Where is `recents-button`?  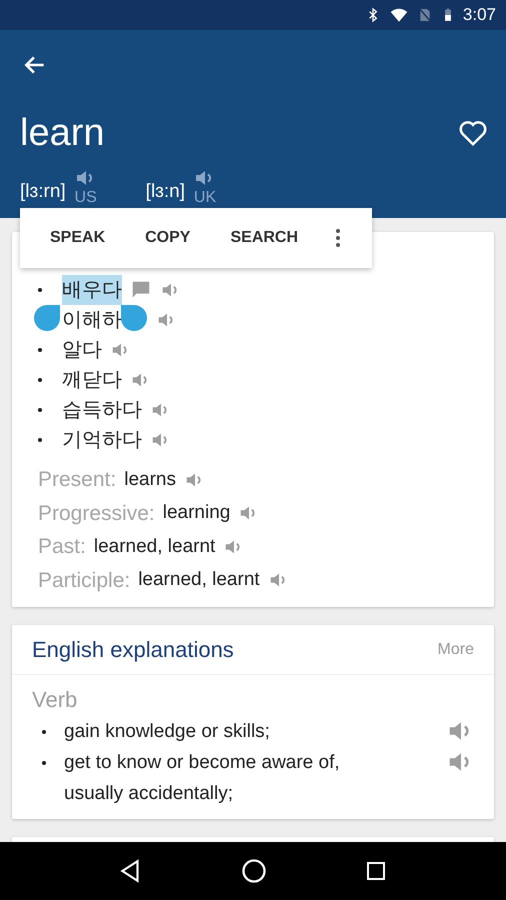 recents-button is located at coordinates (376, 871).